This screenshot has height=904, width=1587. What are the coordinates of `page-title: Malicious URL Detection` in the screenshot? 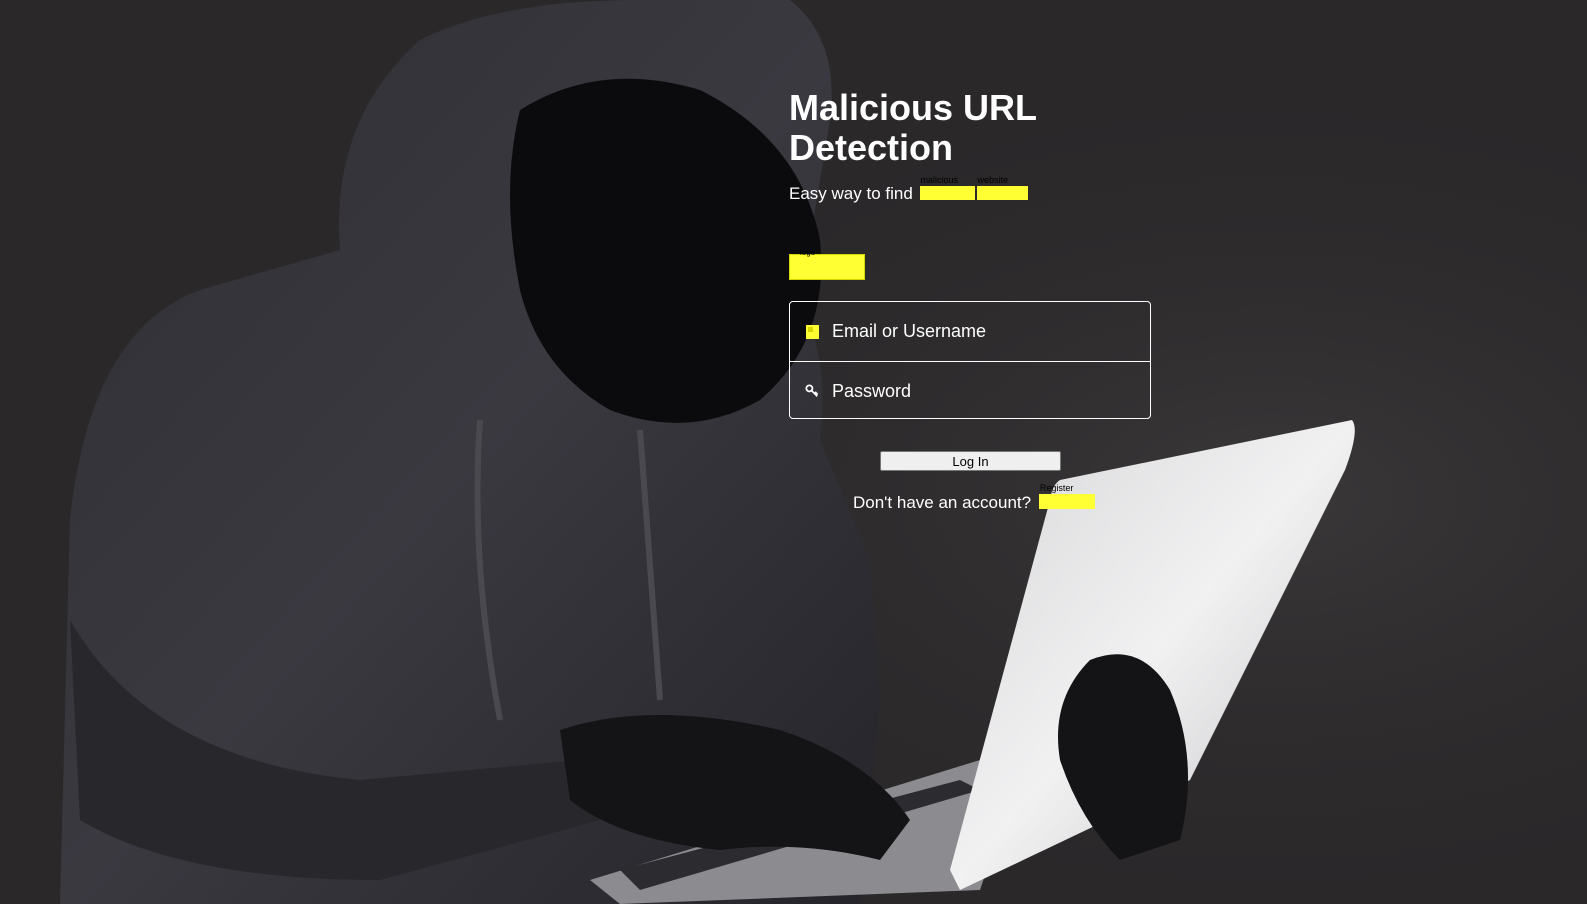 It's located at (913, 127).